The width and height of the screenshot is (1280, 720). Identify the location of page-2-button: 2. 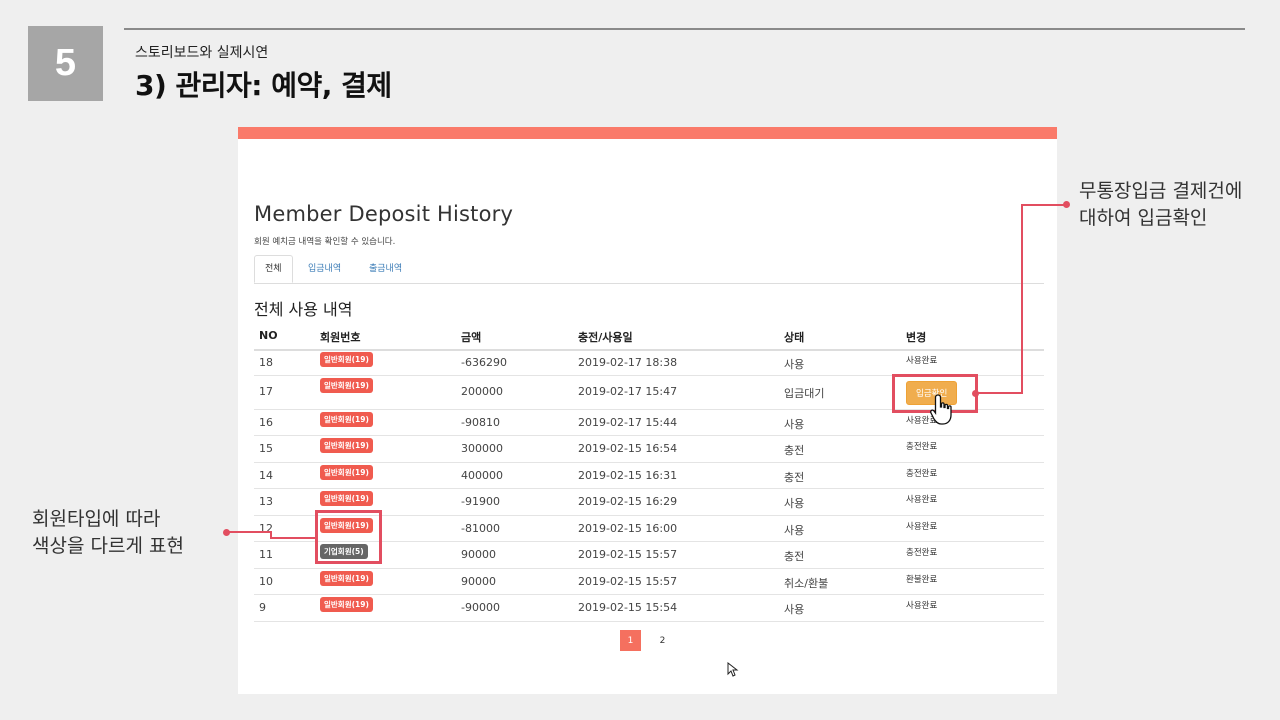
(662, 640).